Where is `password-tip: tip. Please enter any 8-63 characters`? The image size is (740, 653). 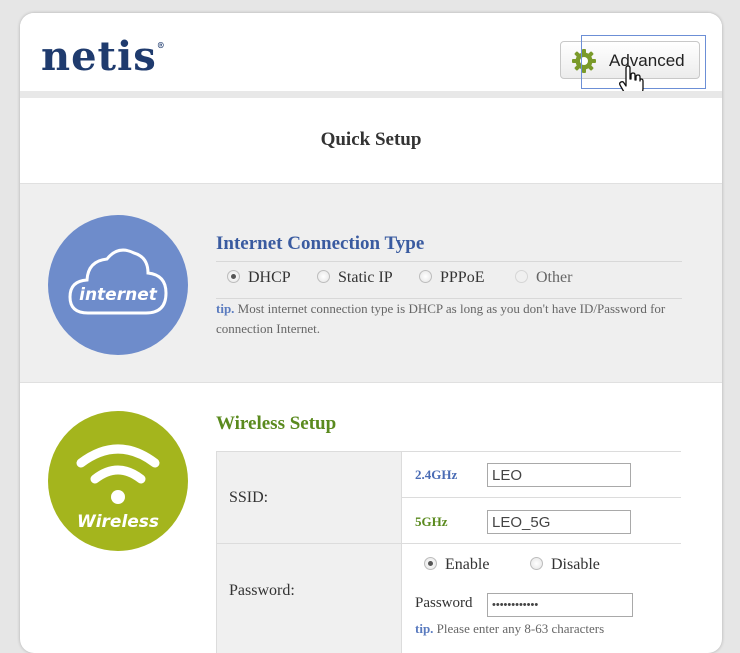 password-tip: tip. Please enter any 8-63 characters is located at coordinates (509, 629).